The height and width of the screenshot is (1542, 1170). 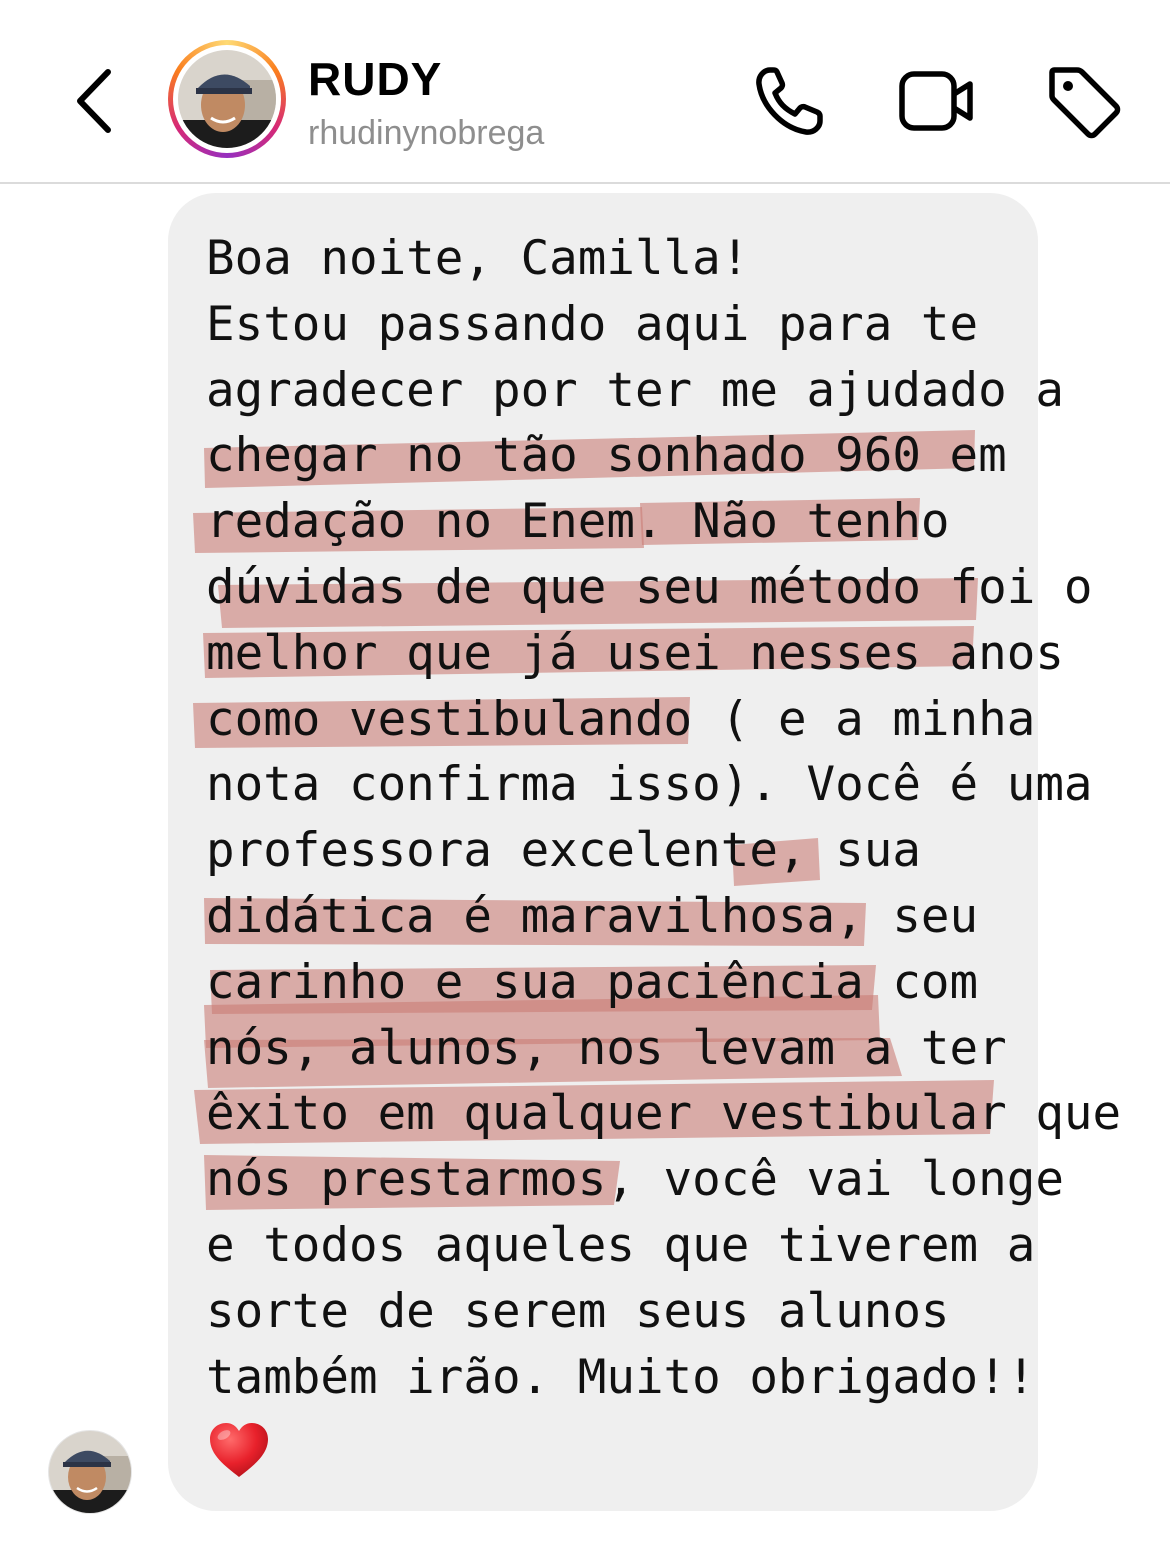 What do you see at coordinates (578, 1311) in the screenshot?
I see `message-line: sorte de serem seus alunos` at bounding box center [578, 1311].